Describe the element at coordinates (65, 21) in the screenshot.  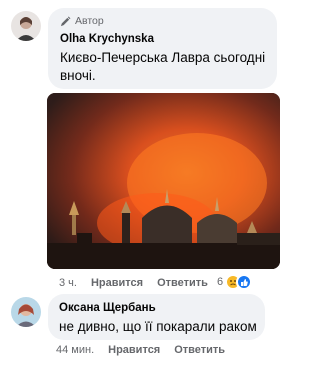
I see `pencil-icon` at that location.